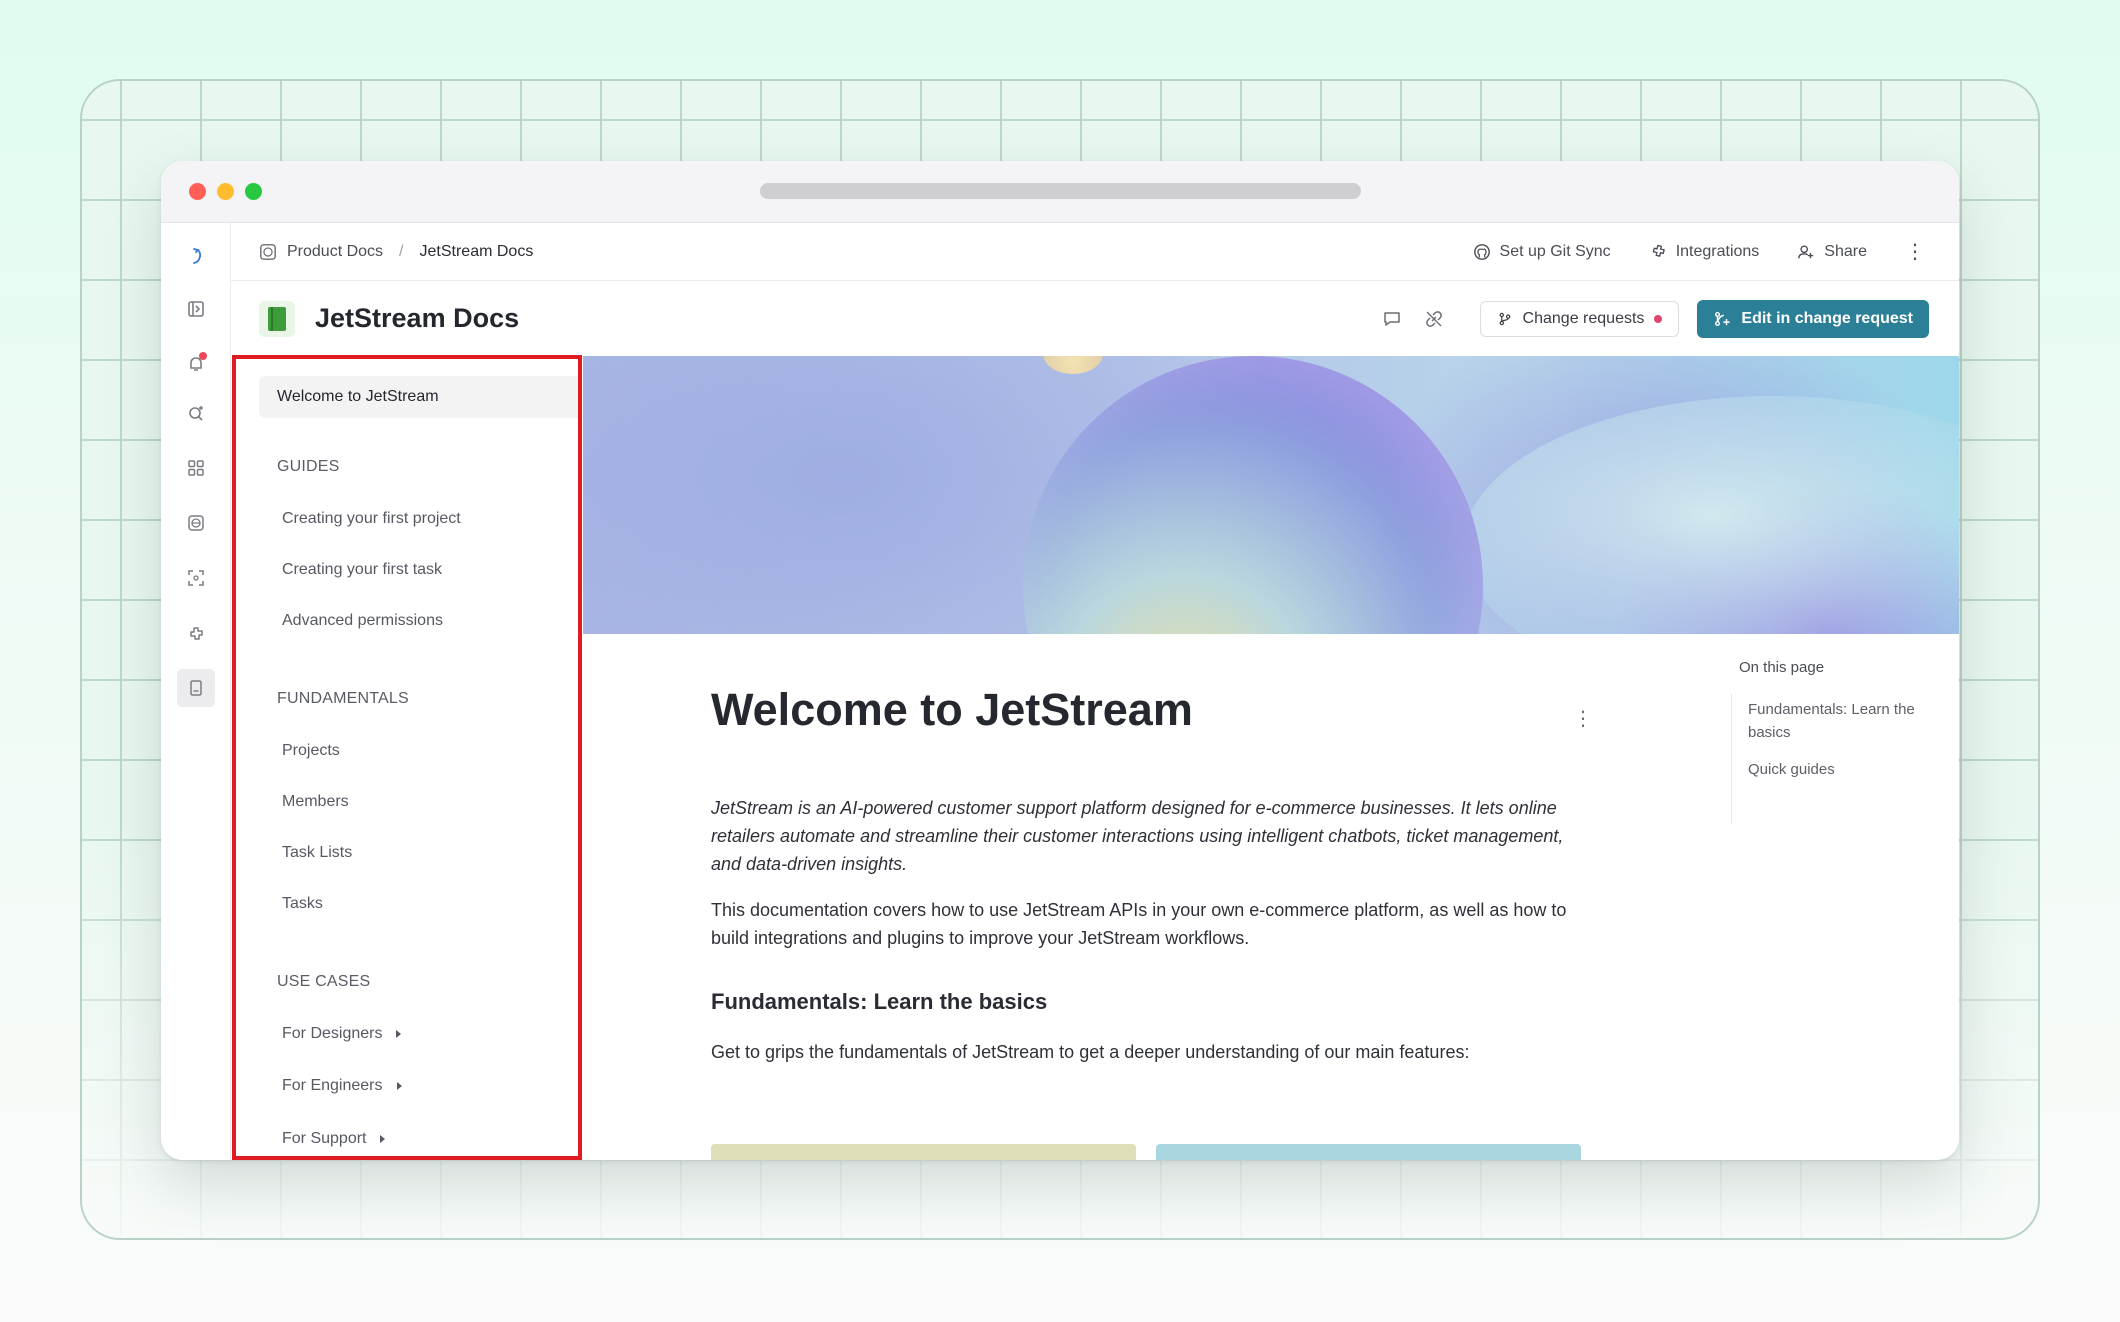 The height and width of the screenshot is (1322, 2120). Describe the element at coordinates (324, 1138) in the screenshot. I see `sidebar-item-label: For Support` at that location.